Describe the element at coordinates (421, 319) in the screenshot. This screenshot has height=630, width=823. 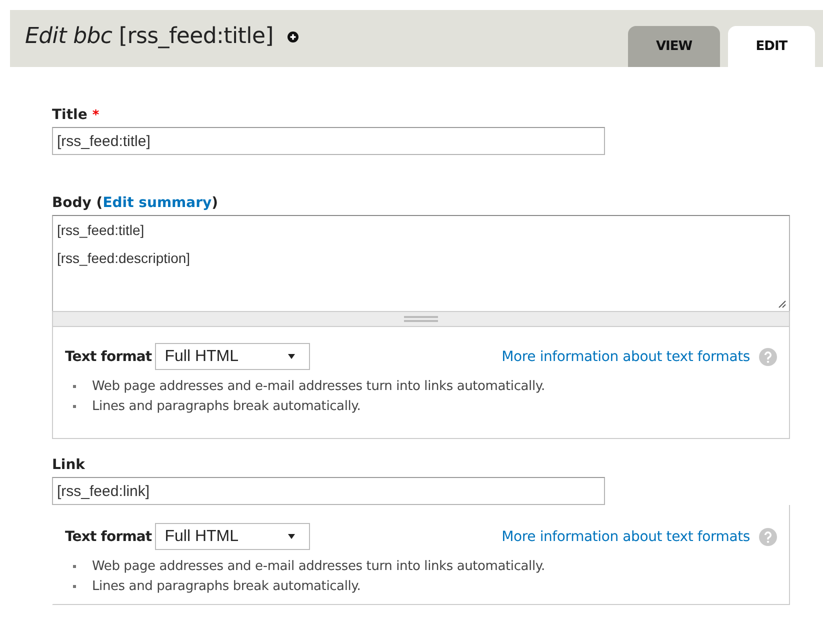
I see `resize-grip` at that location.